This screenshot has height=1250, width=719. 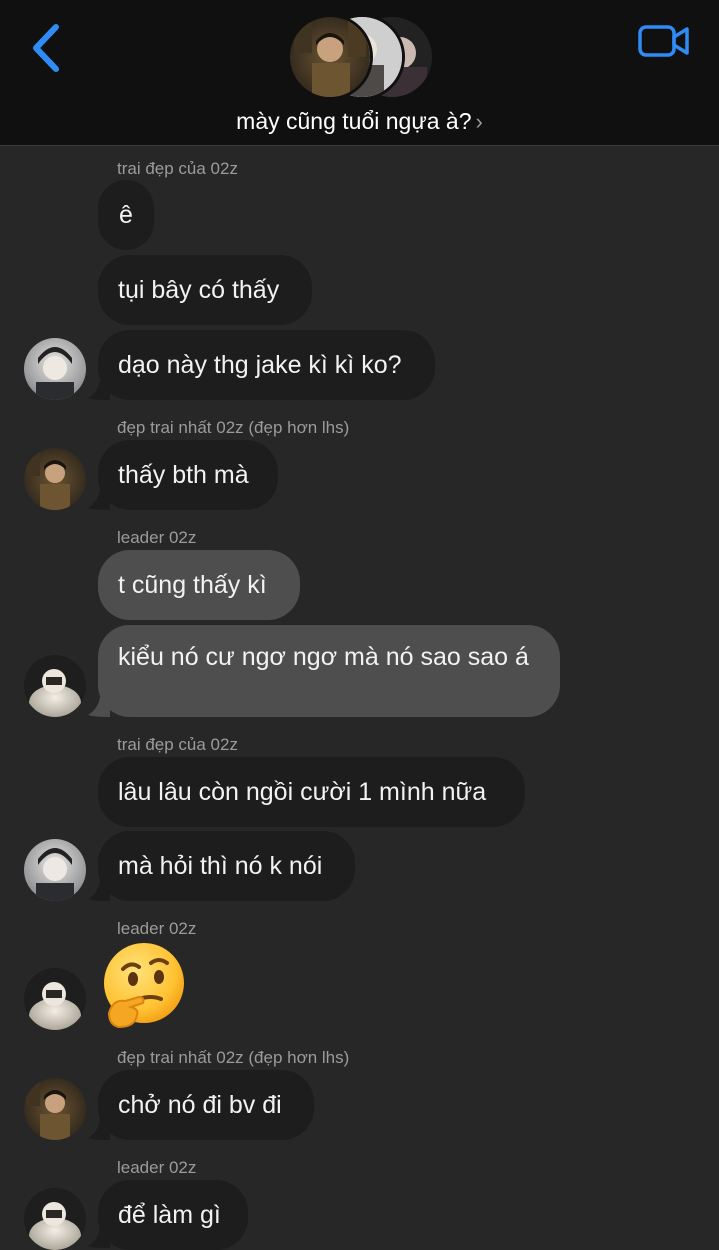 What do you see at coordinates (329, 671) in the screenshot?
I see `message-bubble: kiểu nó cư ngơ ngơ mà nó sao sao á` at bounding box center [329, 671].